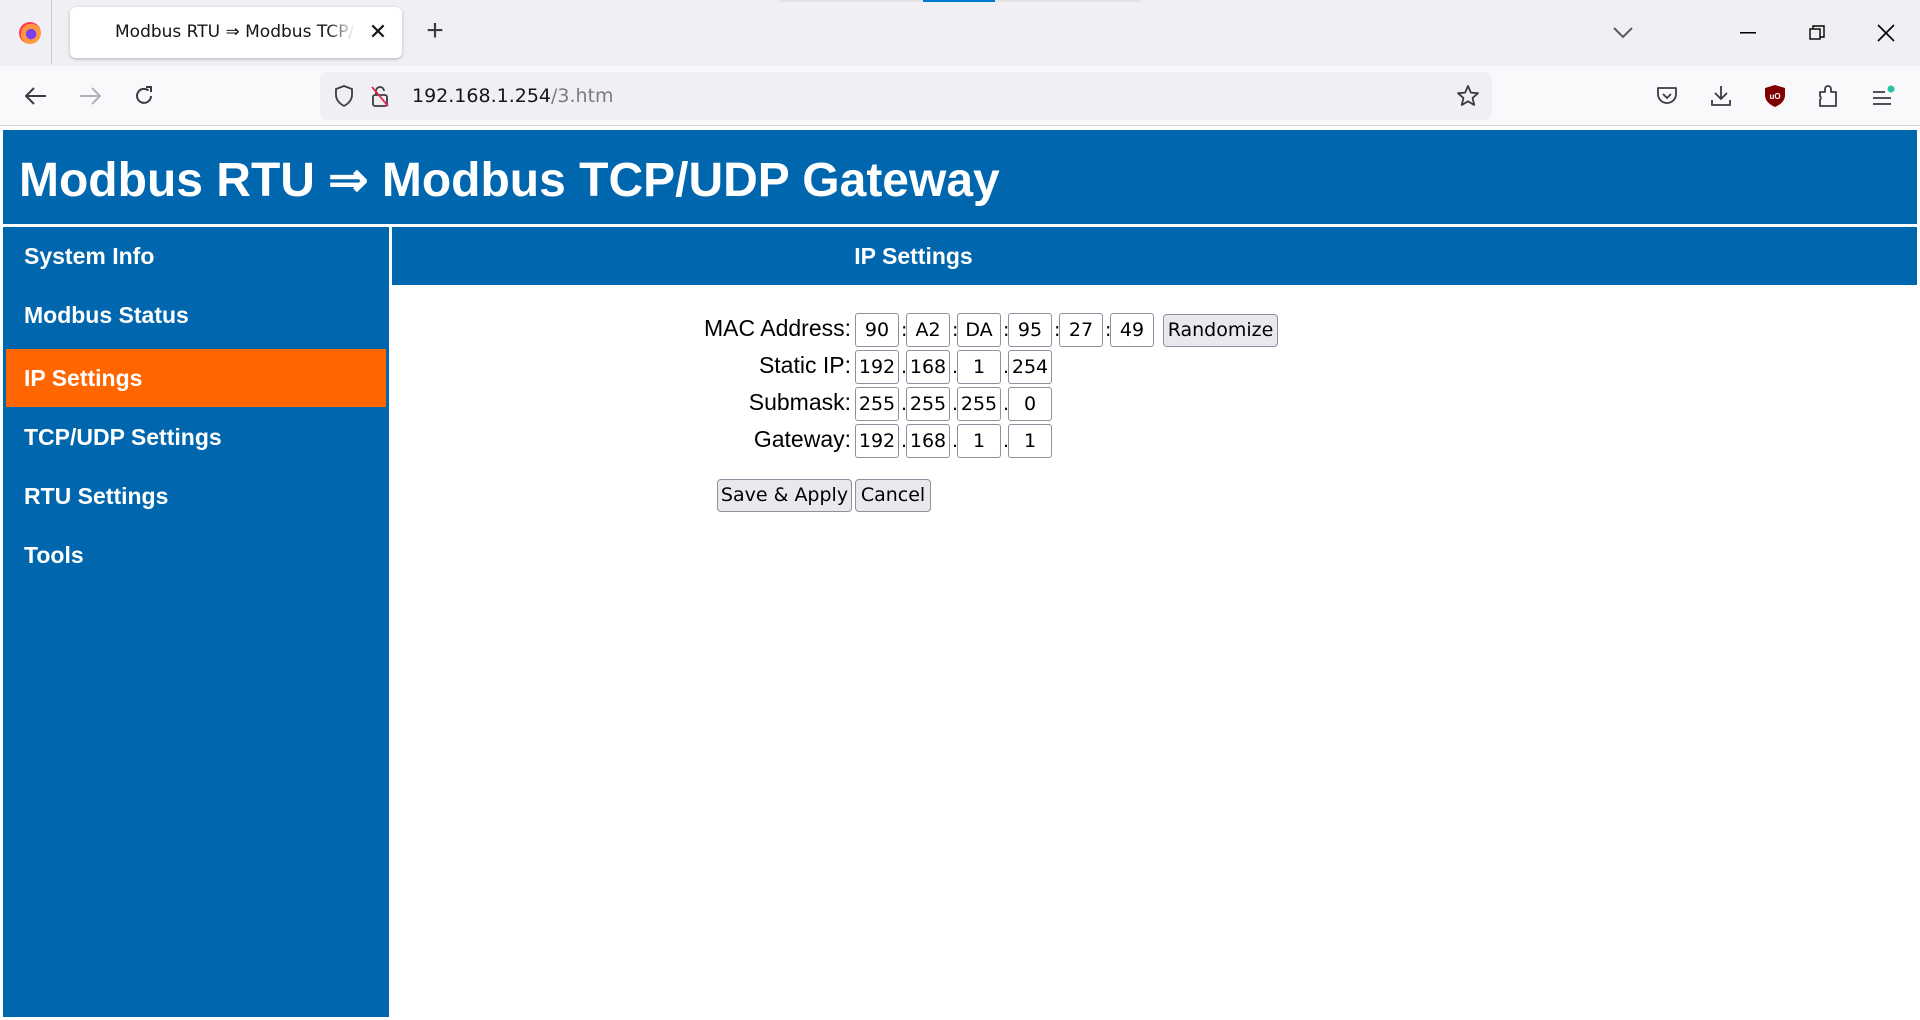 The height and width of the screenshot is (1020, 1920). Describe the element at coordinates (435, 31) in the screenshot. I see `new-tab-button: +` at that location.